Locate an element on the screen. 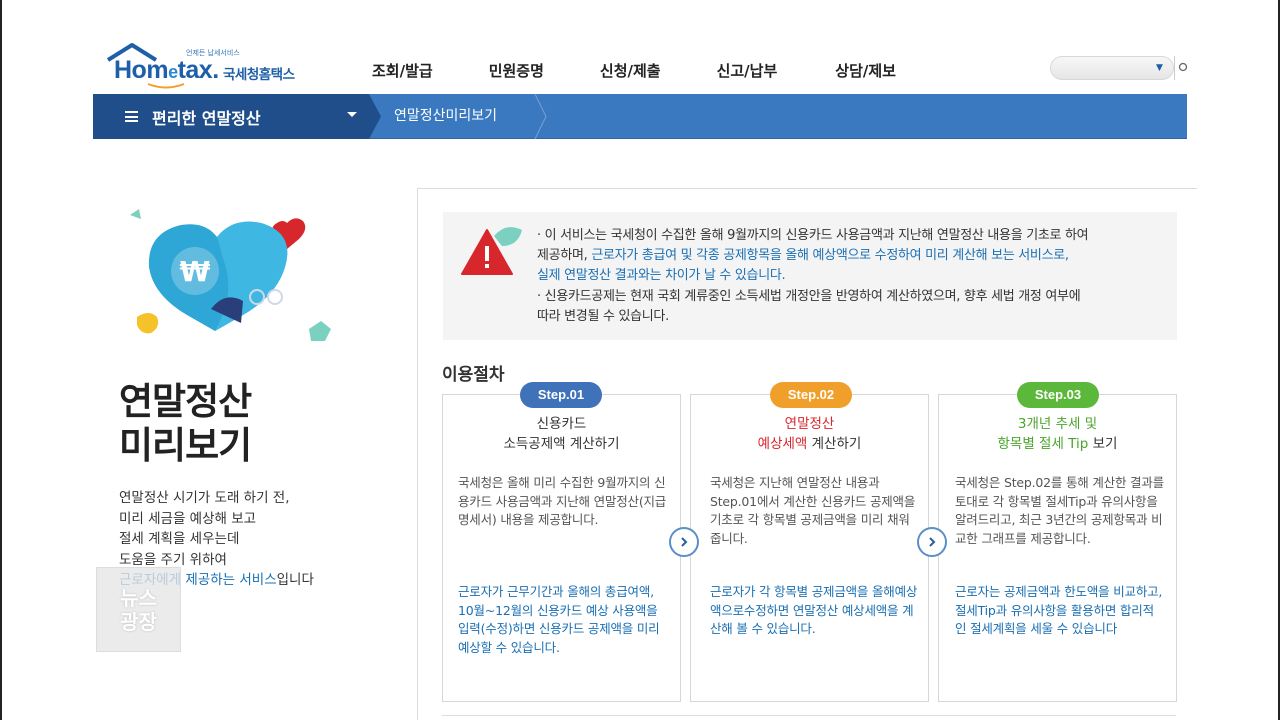 The image size is (1280, 720). menu-dropdown-button: 편리한 연말정산 is located at coordinates (231, 116).